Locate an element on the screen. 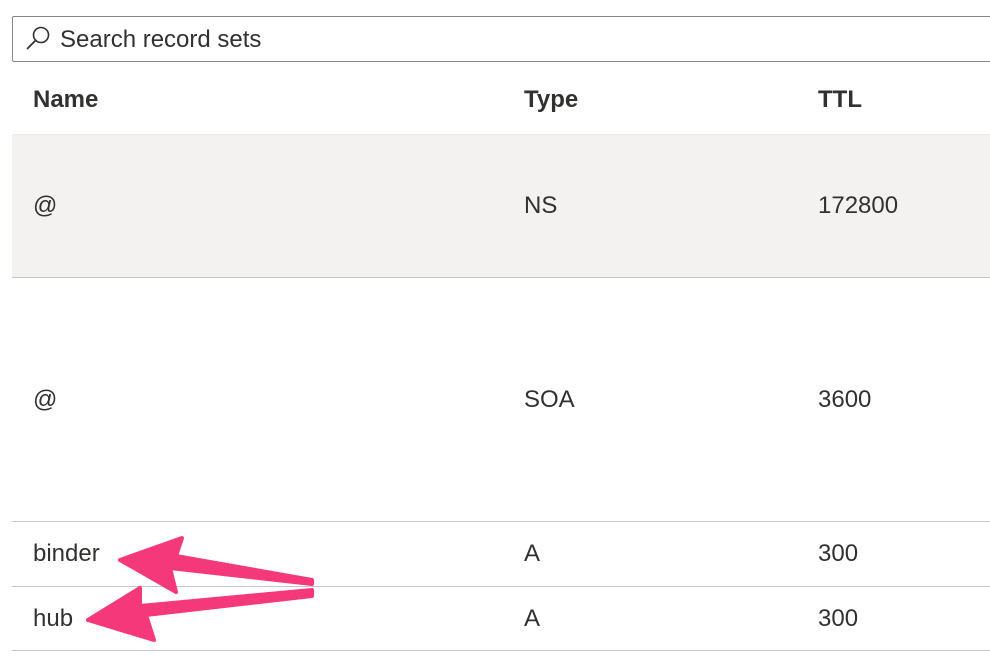  table-header: Name Type TTL is located at coordinates (501, 100).